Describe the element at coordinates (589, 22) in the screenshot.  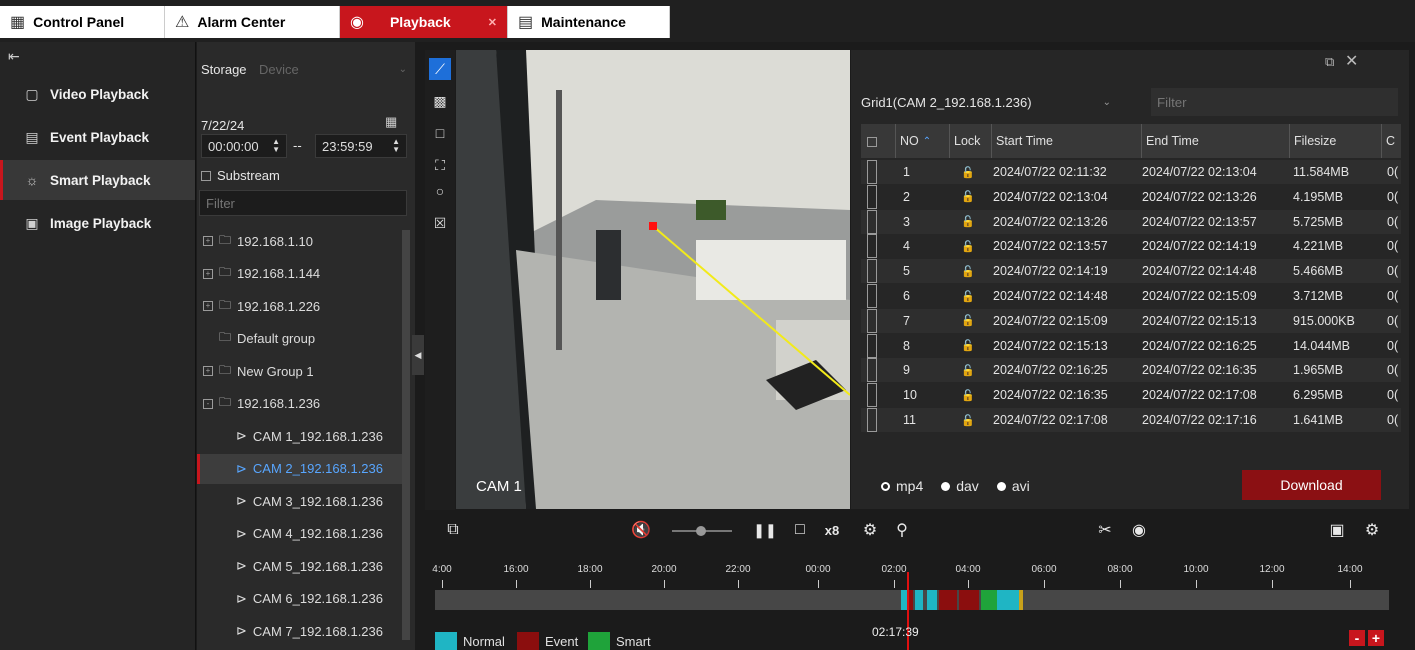
I see `tab-maintenance: ▤ Maintenance` at that location.